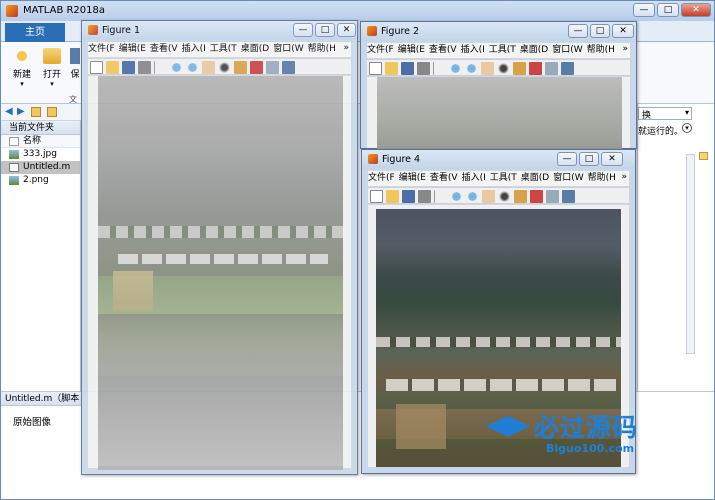  Describe the element at coordinates (661, 132) in the screenshot. I see `right-hint-text: 就运行的。` at that location.